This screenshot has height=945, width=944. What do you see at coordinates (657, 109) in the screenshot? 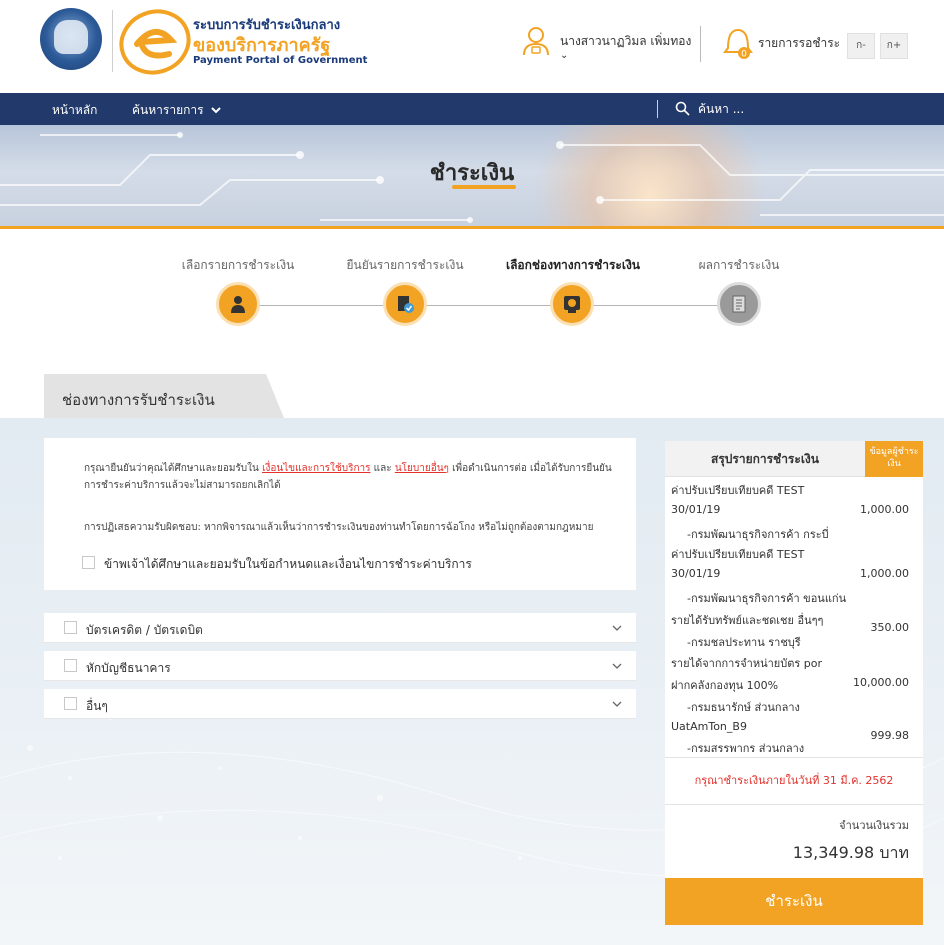
I see `nav-separator` at bounding box center [657, 109].